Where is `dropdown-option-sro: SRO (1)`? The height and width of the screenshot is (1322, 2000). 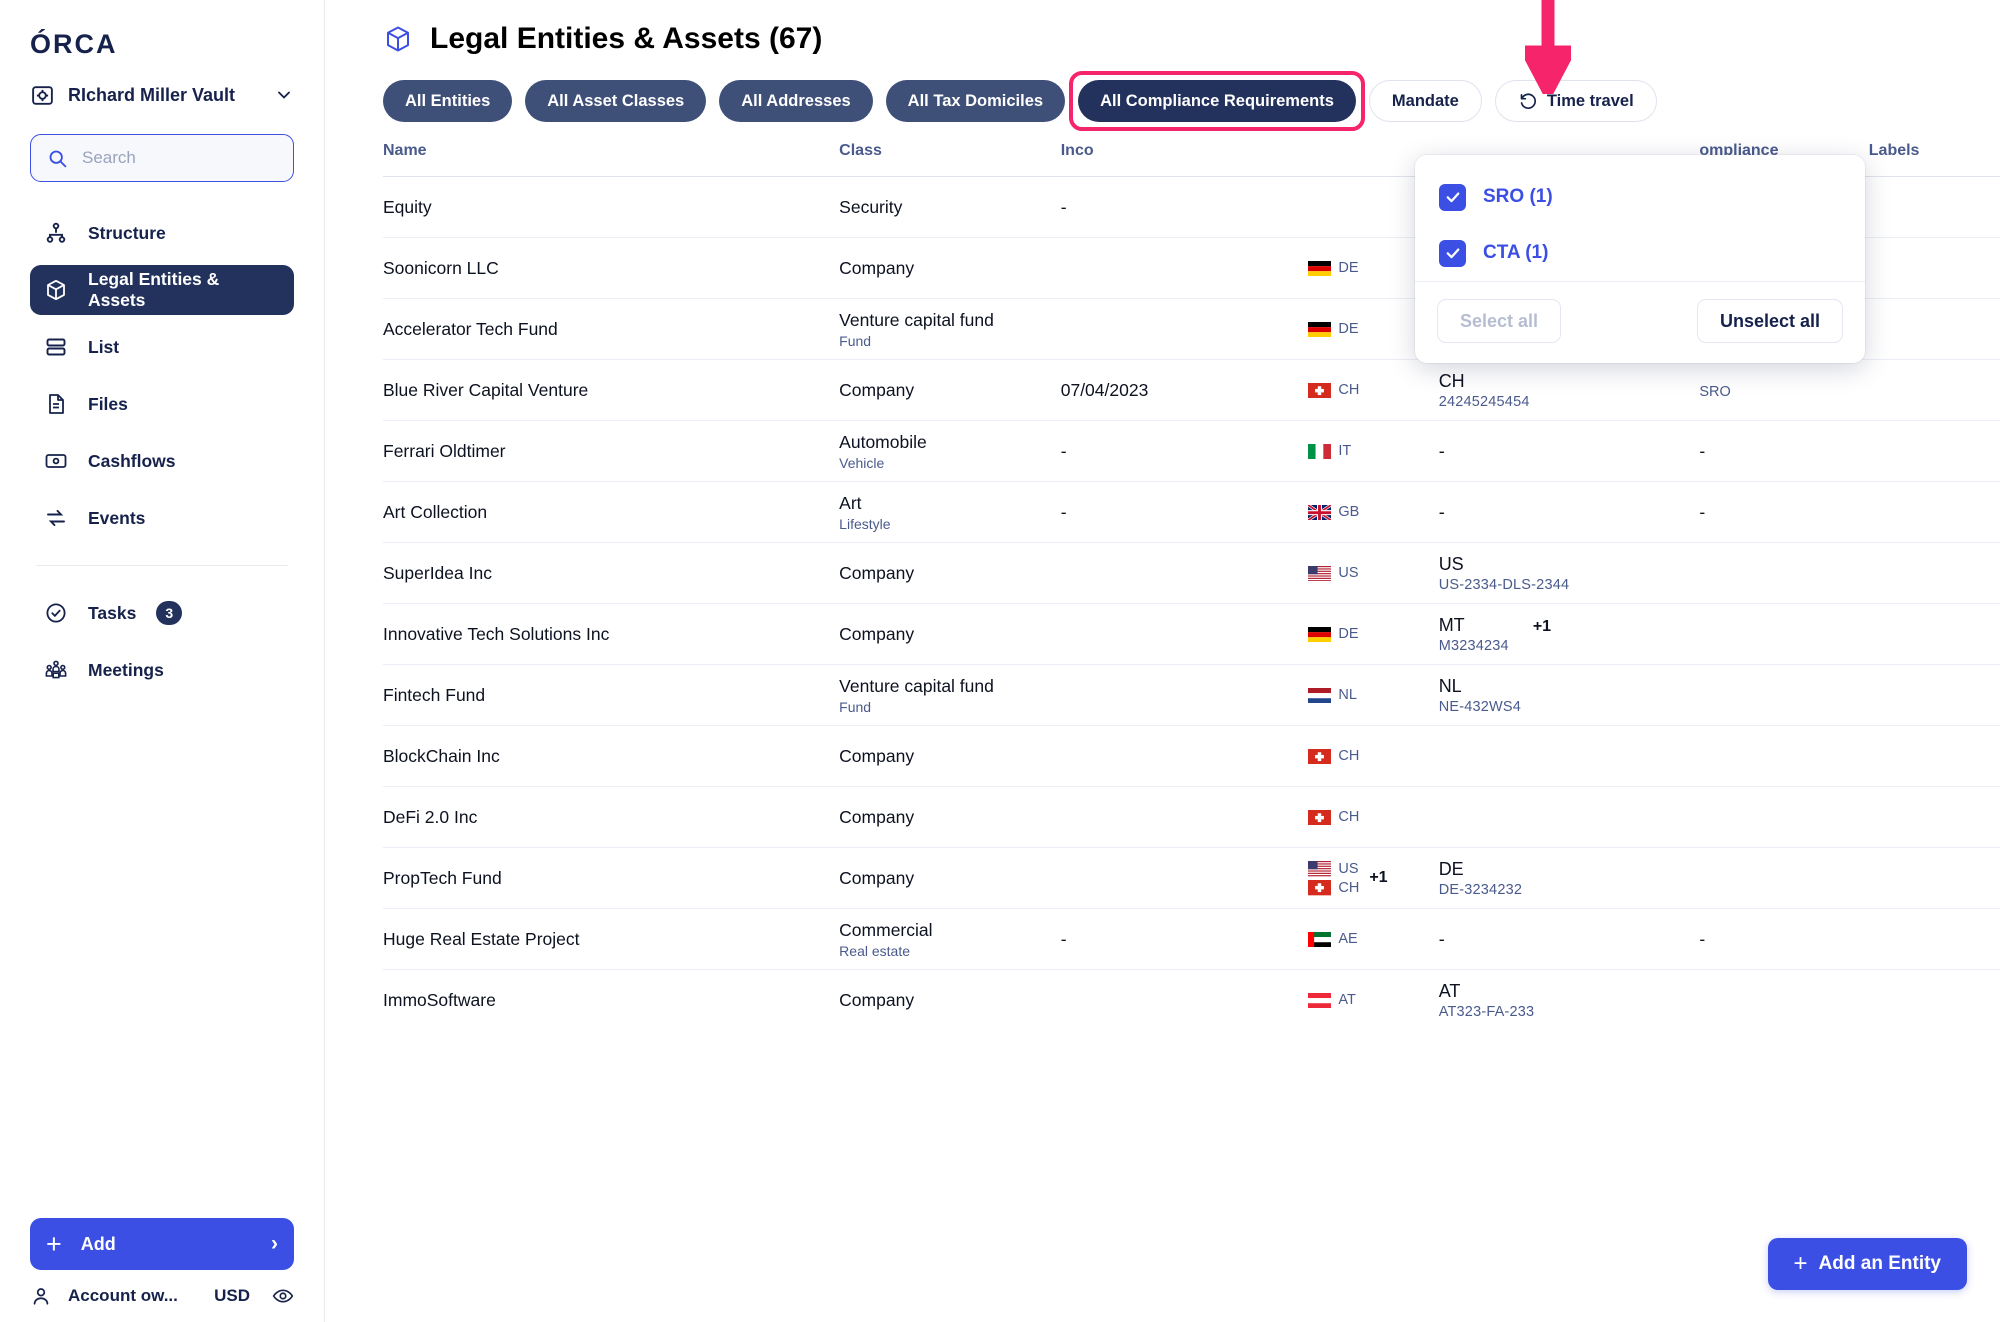
dropdown-option-sro: SRO (1) is located at coordinates (1640, 197).